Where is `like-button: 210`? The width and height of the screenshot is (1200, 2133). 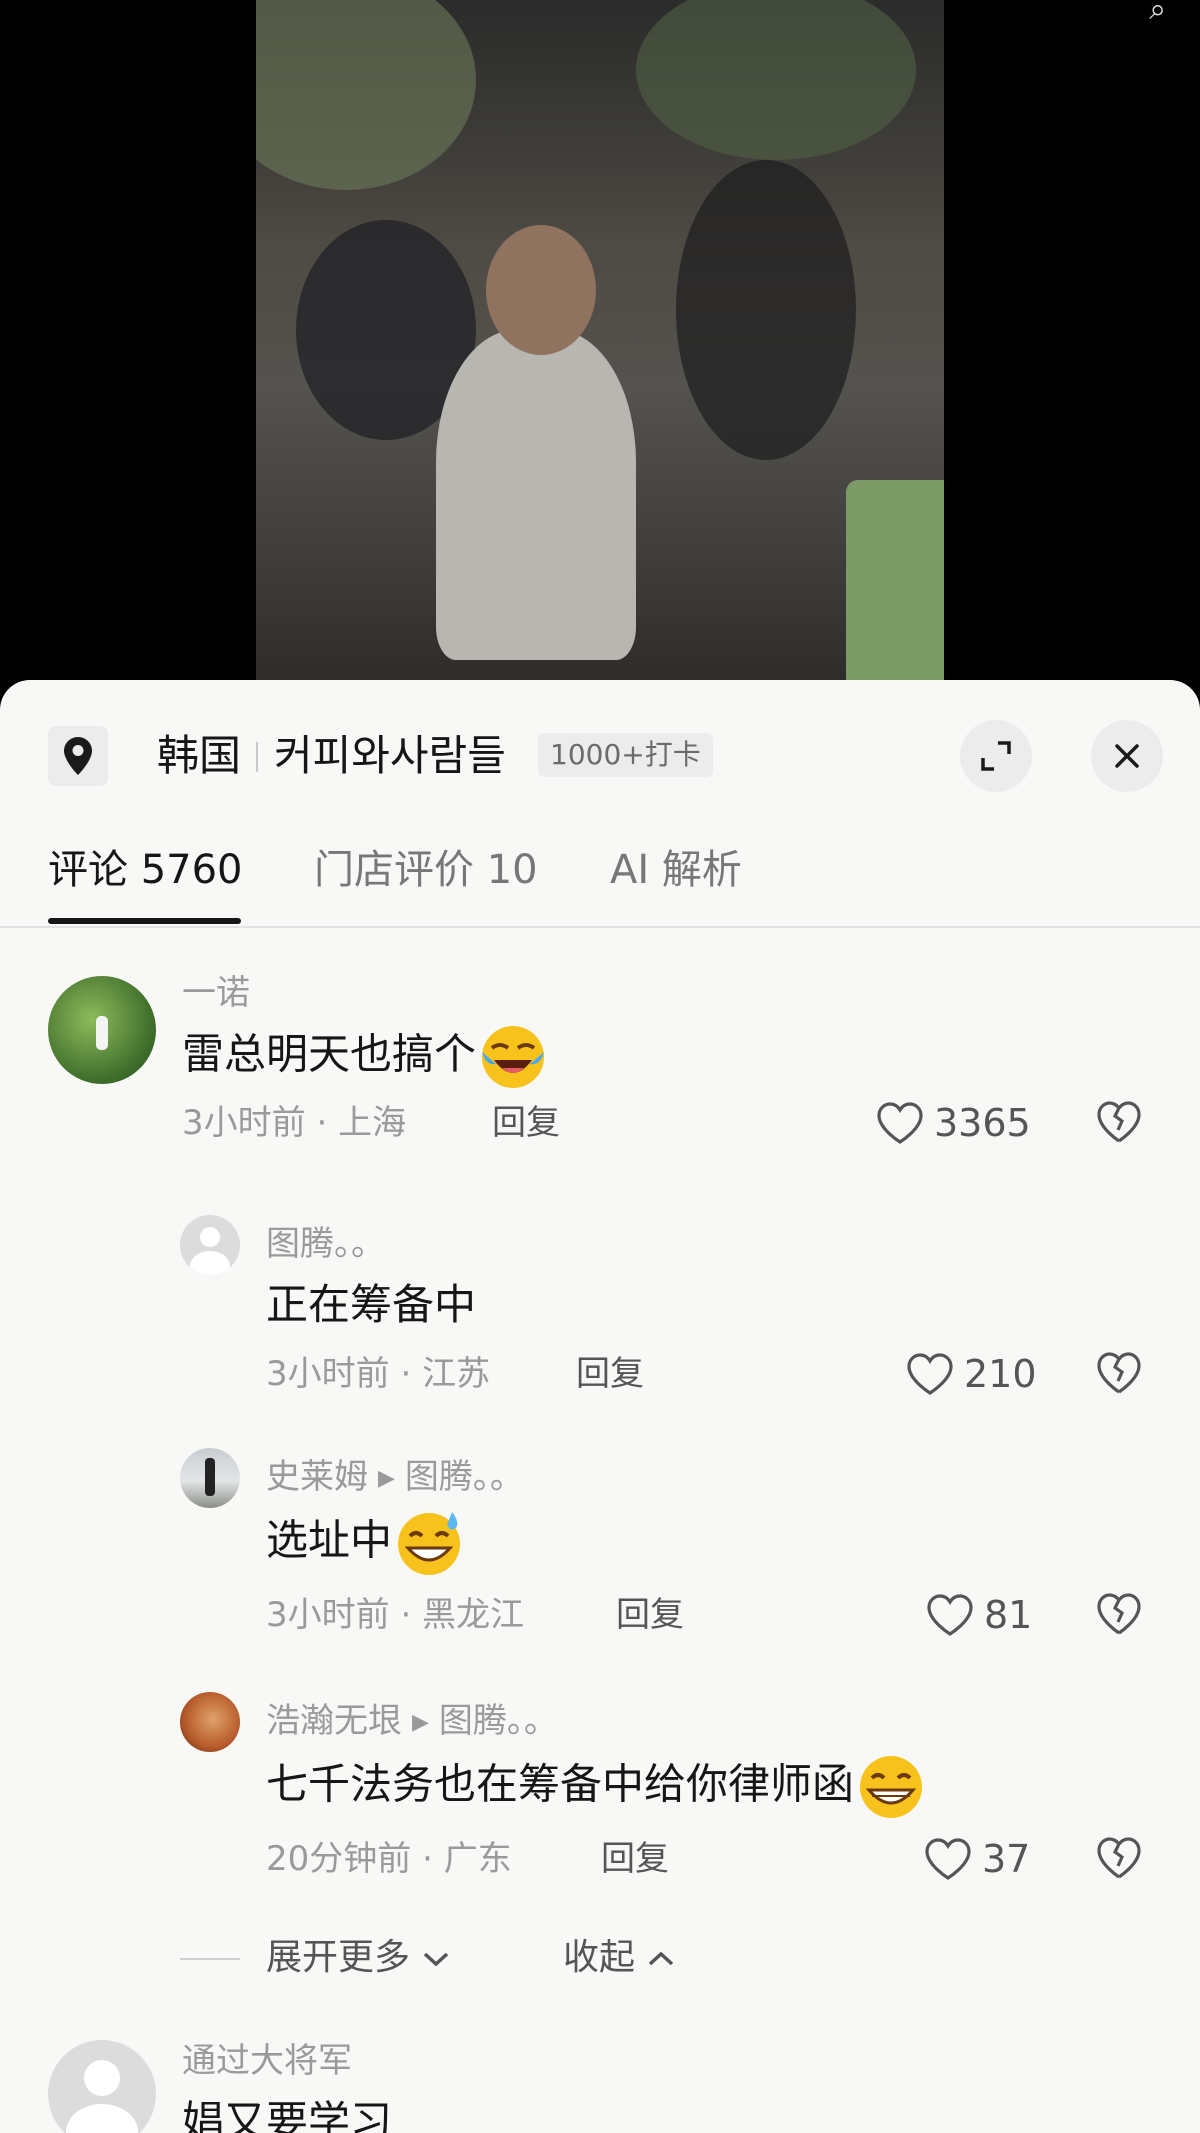
like-button: 210 is located at coordinates (971, 1374).